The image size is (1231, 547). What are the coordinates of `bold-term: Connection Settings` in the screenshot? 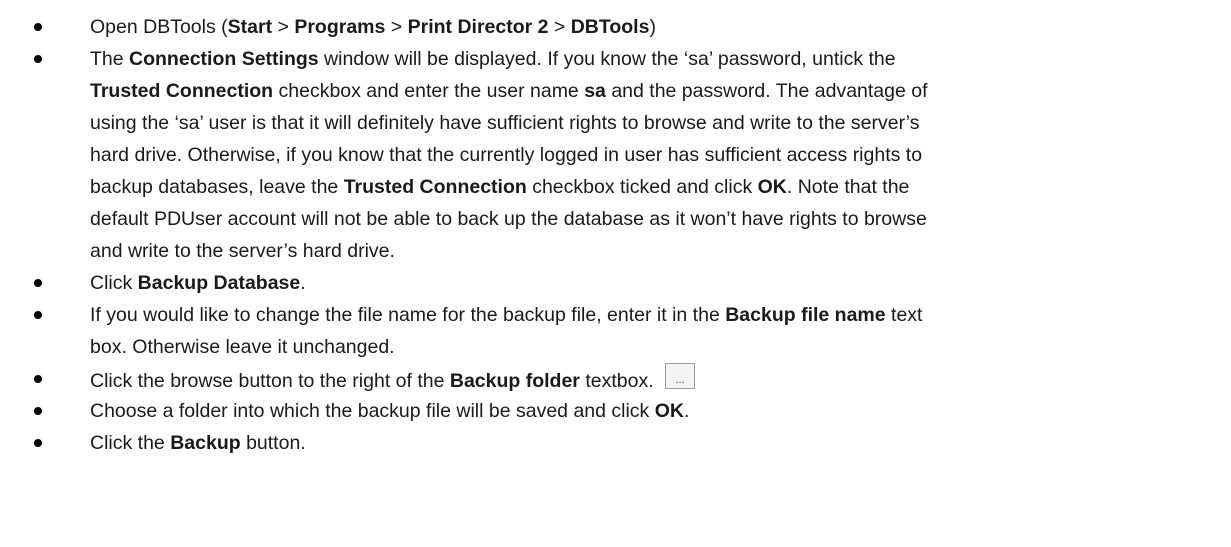 It's located at (224, 59).